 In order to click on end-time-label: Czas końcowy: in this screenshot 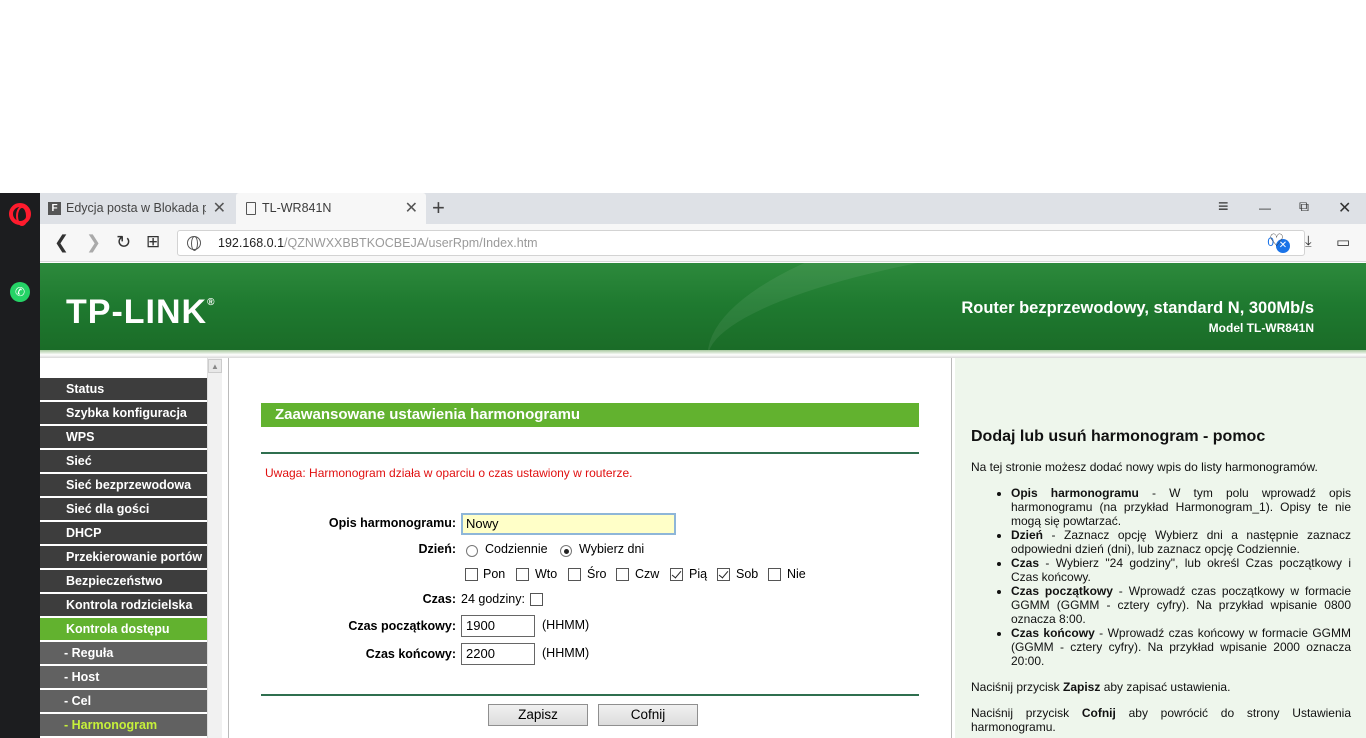, I will do `click(410, 654)`.